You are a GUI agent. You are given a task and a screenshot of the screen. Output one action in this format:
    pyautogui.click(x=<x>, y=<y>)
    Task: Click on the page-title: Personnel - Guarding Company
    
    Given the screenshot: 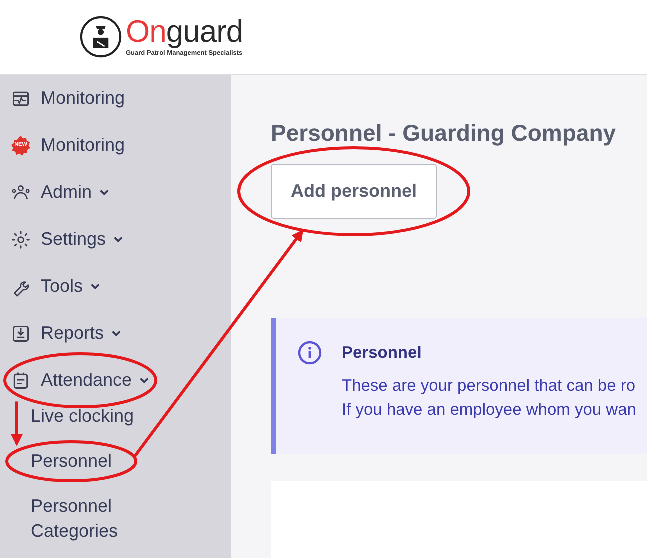 What is the action you would take?
    pyautogui.click(x=444, y=133)
    